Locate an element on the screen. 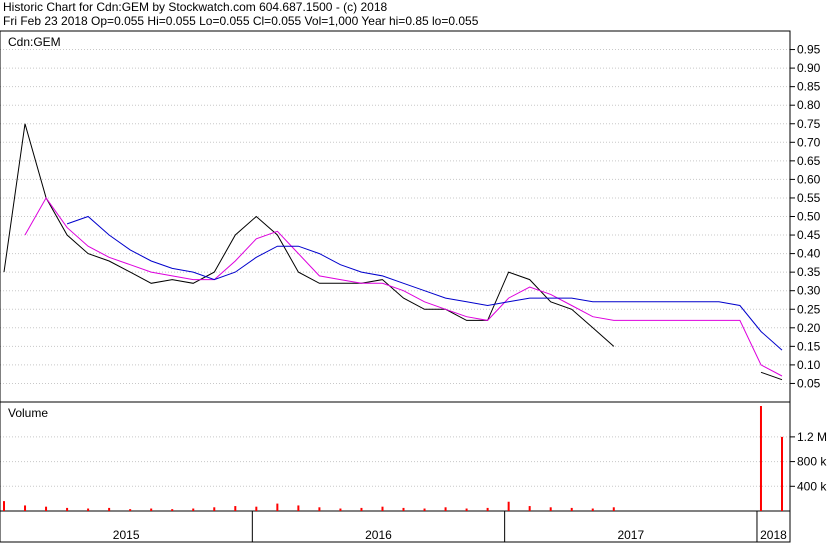  volume-grid is located at coordinates (395, 461).